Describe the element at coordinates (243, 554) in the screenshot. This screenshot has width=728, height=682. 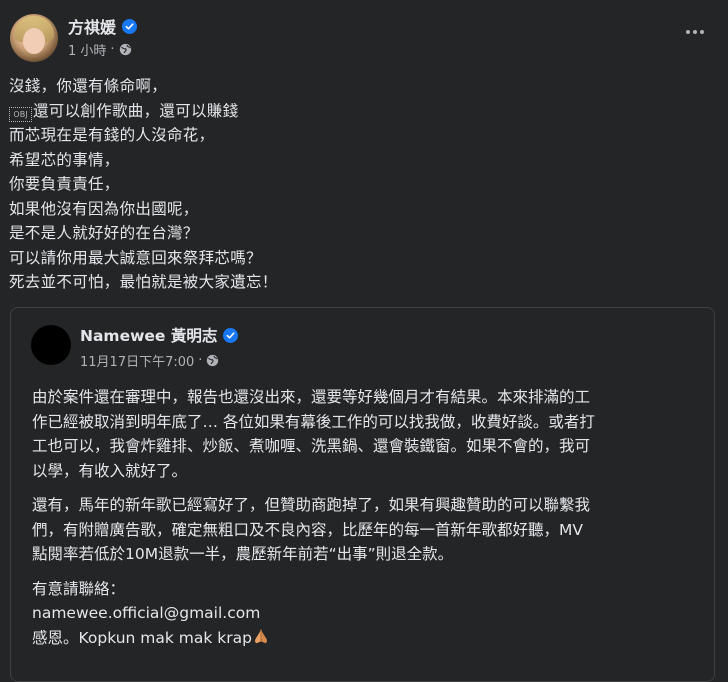
I see `shared-p2-line-3: 點閱率若低於10M退款一半，農歷新年前若“出事”則退全款。` at that location.